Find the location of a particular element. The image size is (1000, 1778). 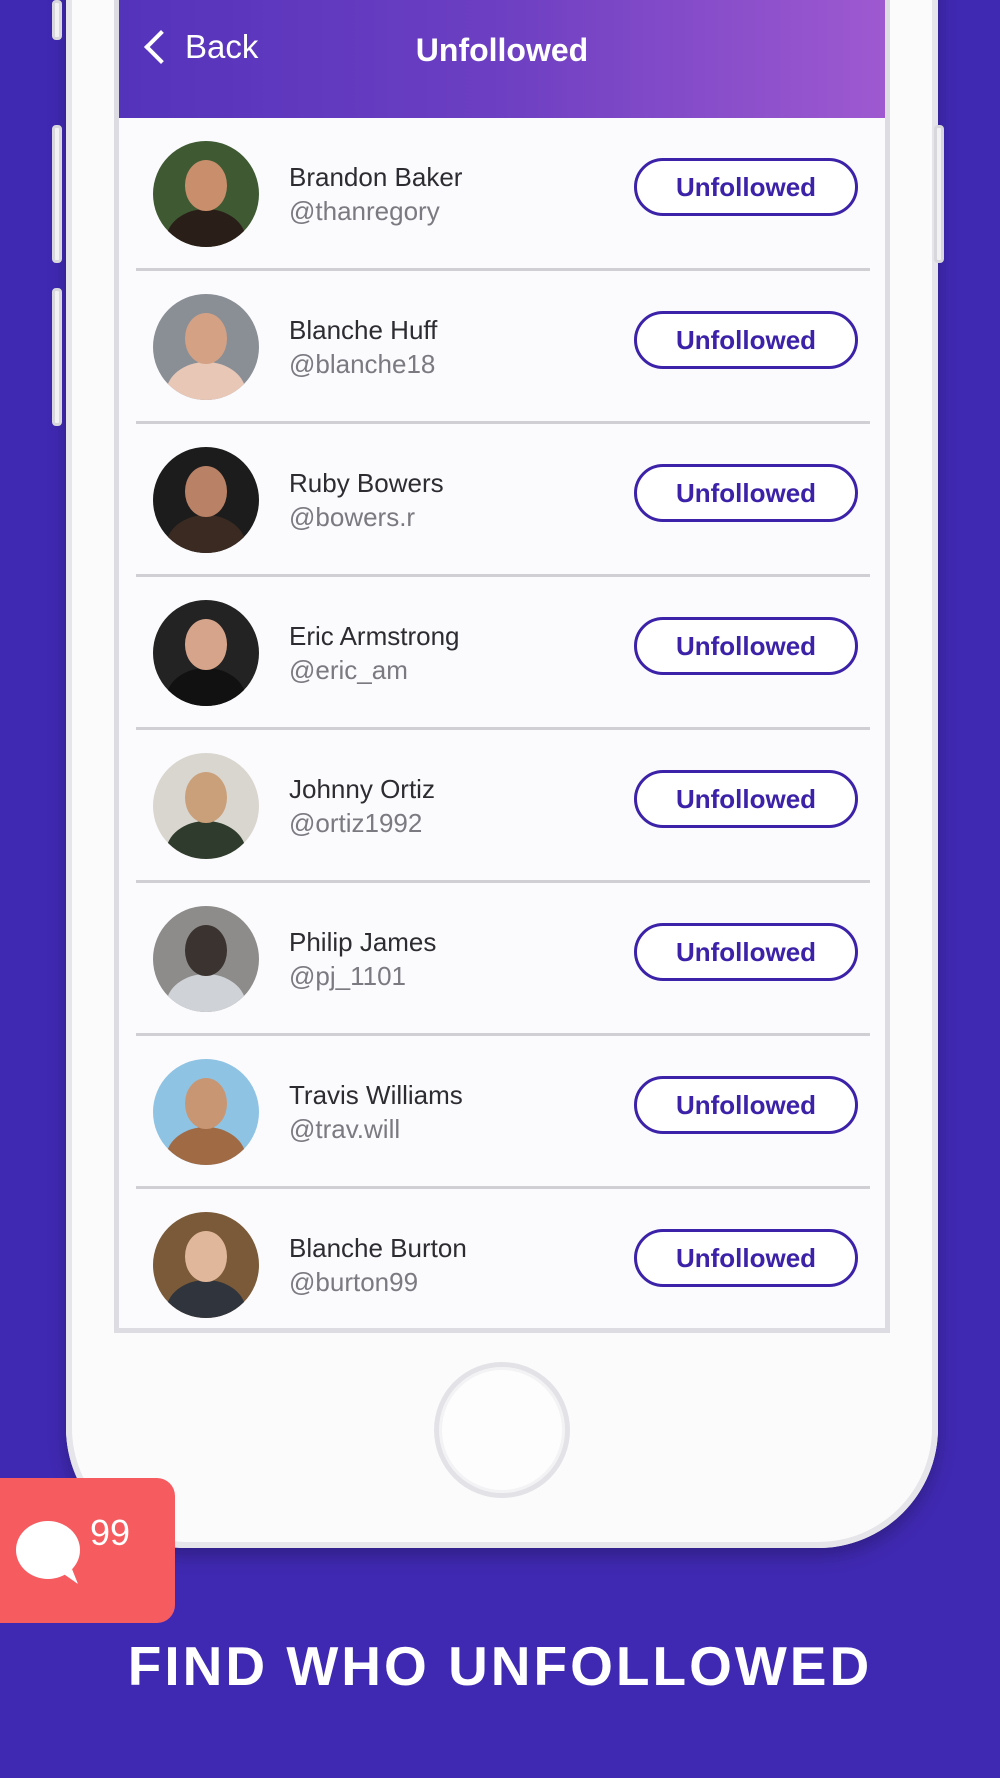

user-handle: @thanregory is located at coordinates (364, 211).